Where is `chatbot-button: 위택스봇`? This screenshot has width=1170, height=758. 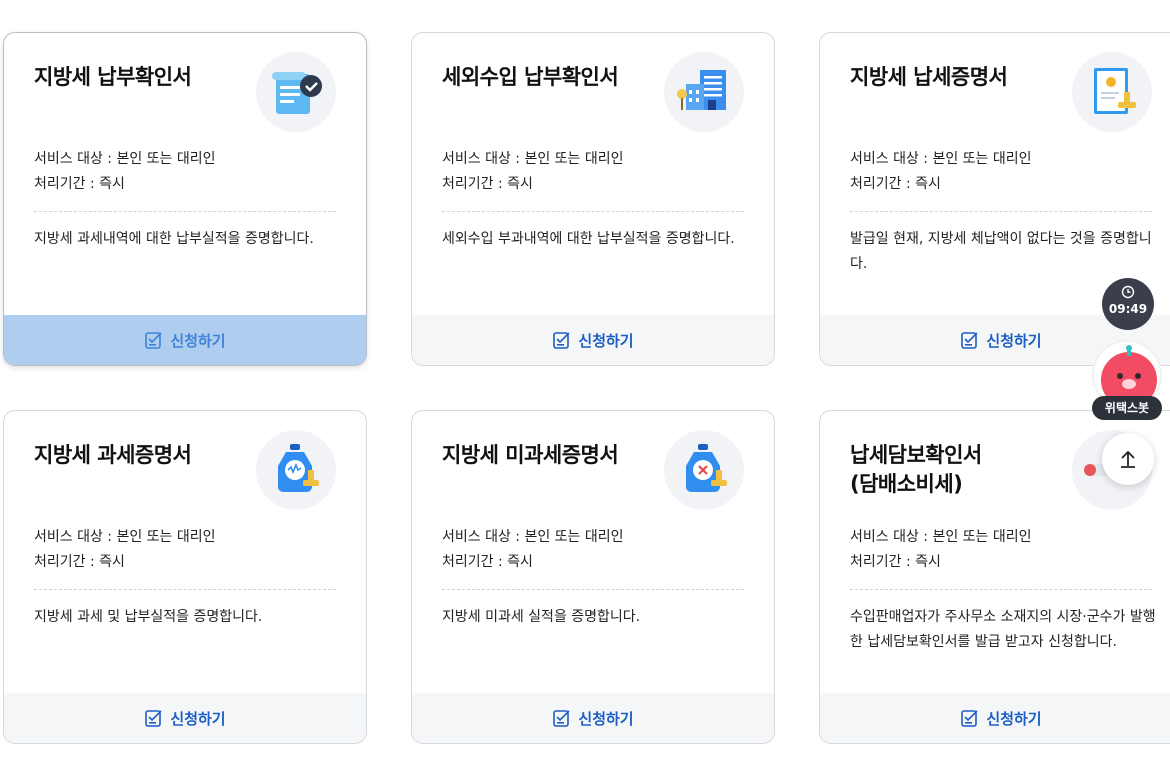 chatbot-button: 위택스봇 is located at coordinates (1127, 381).